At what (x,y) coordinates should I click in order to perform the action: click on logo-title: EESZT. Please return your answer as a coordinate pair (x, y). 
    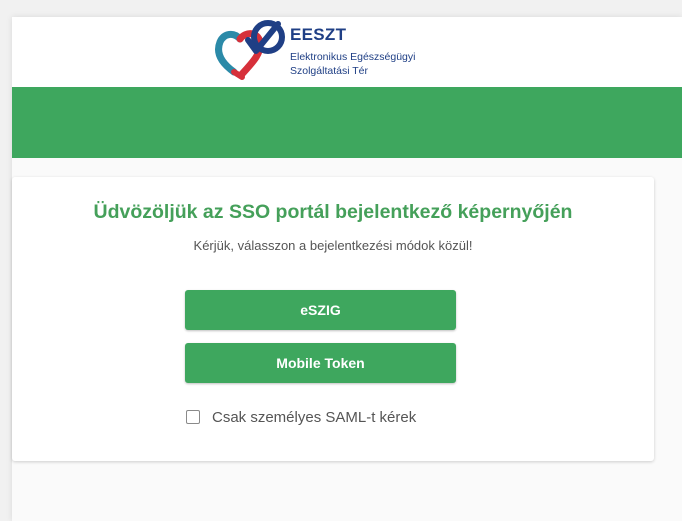
    Looking at the image, I should click on (318, 34).